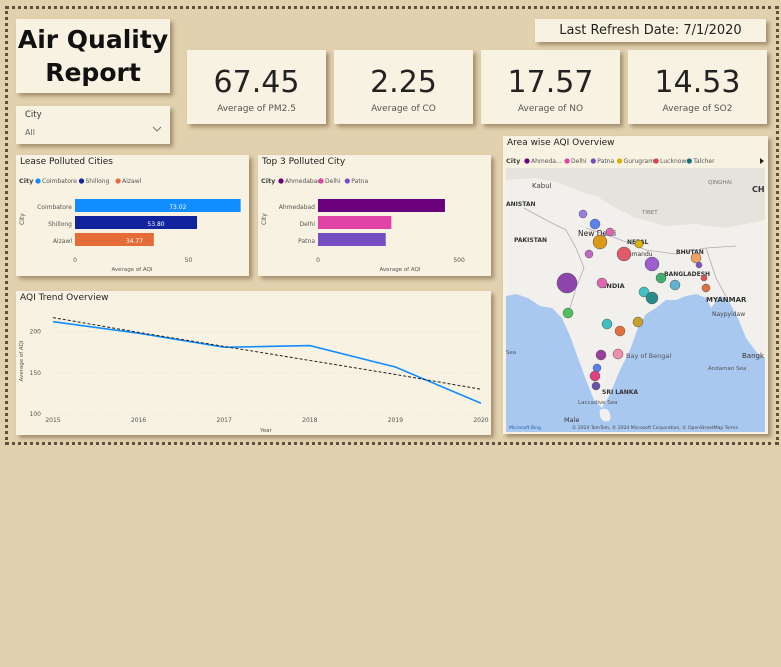 The height and width of the screenshot is (667, 781). Describe the element at coordinates (403, 82) in the screenshot. I see `kpi-value: 2.25` at that location.